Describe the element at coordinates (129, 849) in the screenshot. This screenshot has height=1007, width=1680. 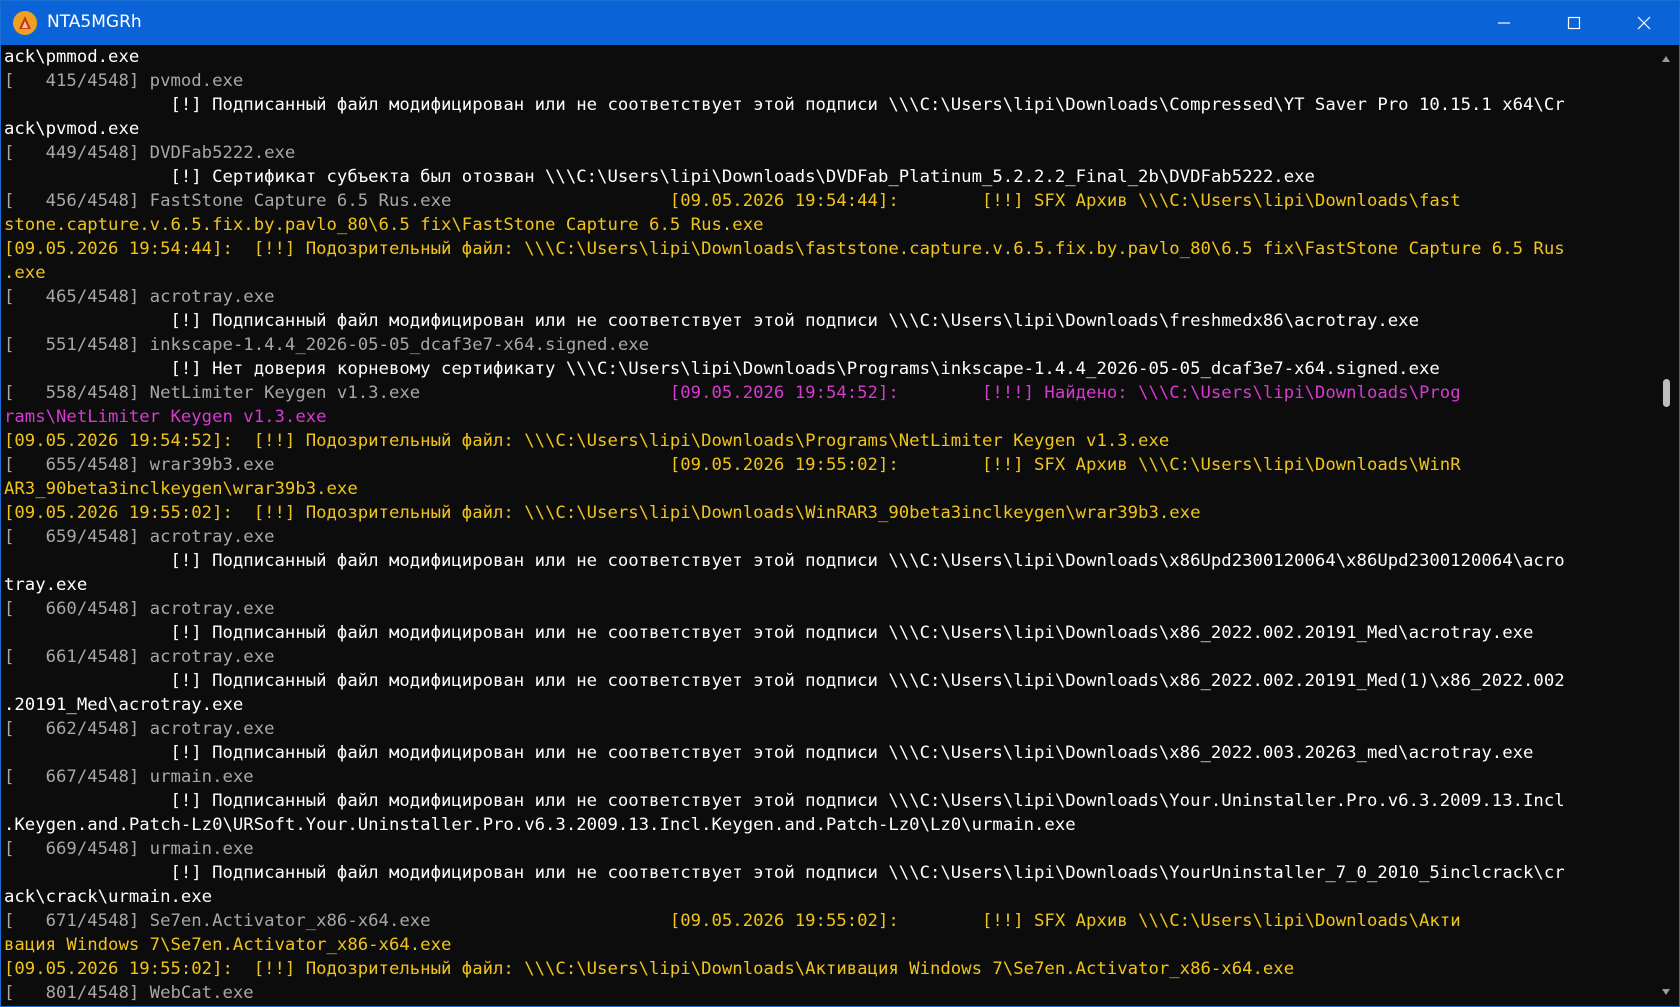
I see `console-text-segment: [ 669/4548] urmain.exe` at that location.